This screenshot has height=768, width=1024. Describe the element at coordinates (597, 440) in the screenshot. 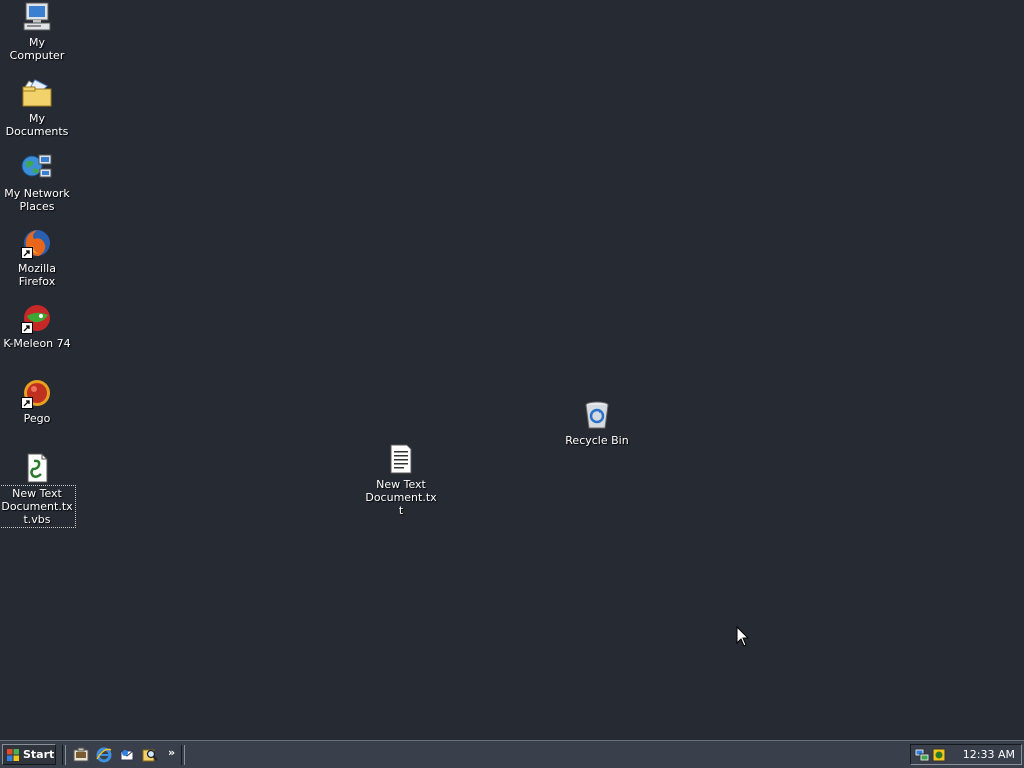

I see `desktop-icon-label: Recycle Bin` at that location.